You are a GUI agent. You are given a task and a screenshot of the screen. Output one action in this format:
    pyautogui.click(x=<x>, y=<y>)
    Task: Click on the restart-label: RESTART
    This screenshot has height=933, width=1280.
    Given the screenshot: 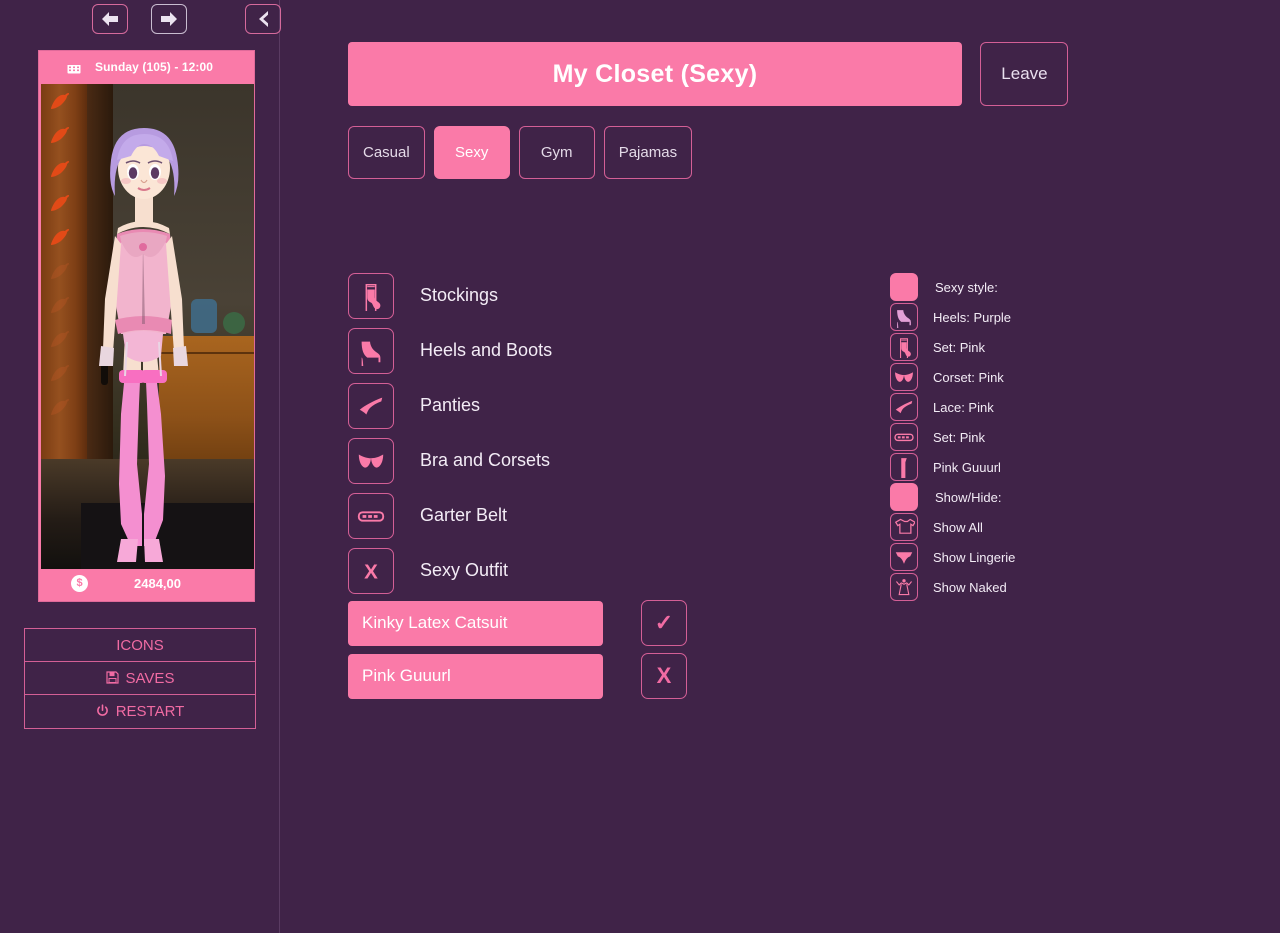 What is the action you would take?
    pyautogui.click(x=150, y=711)
    